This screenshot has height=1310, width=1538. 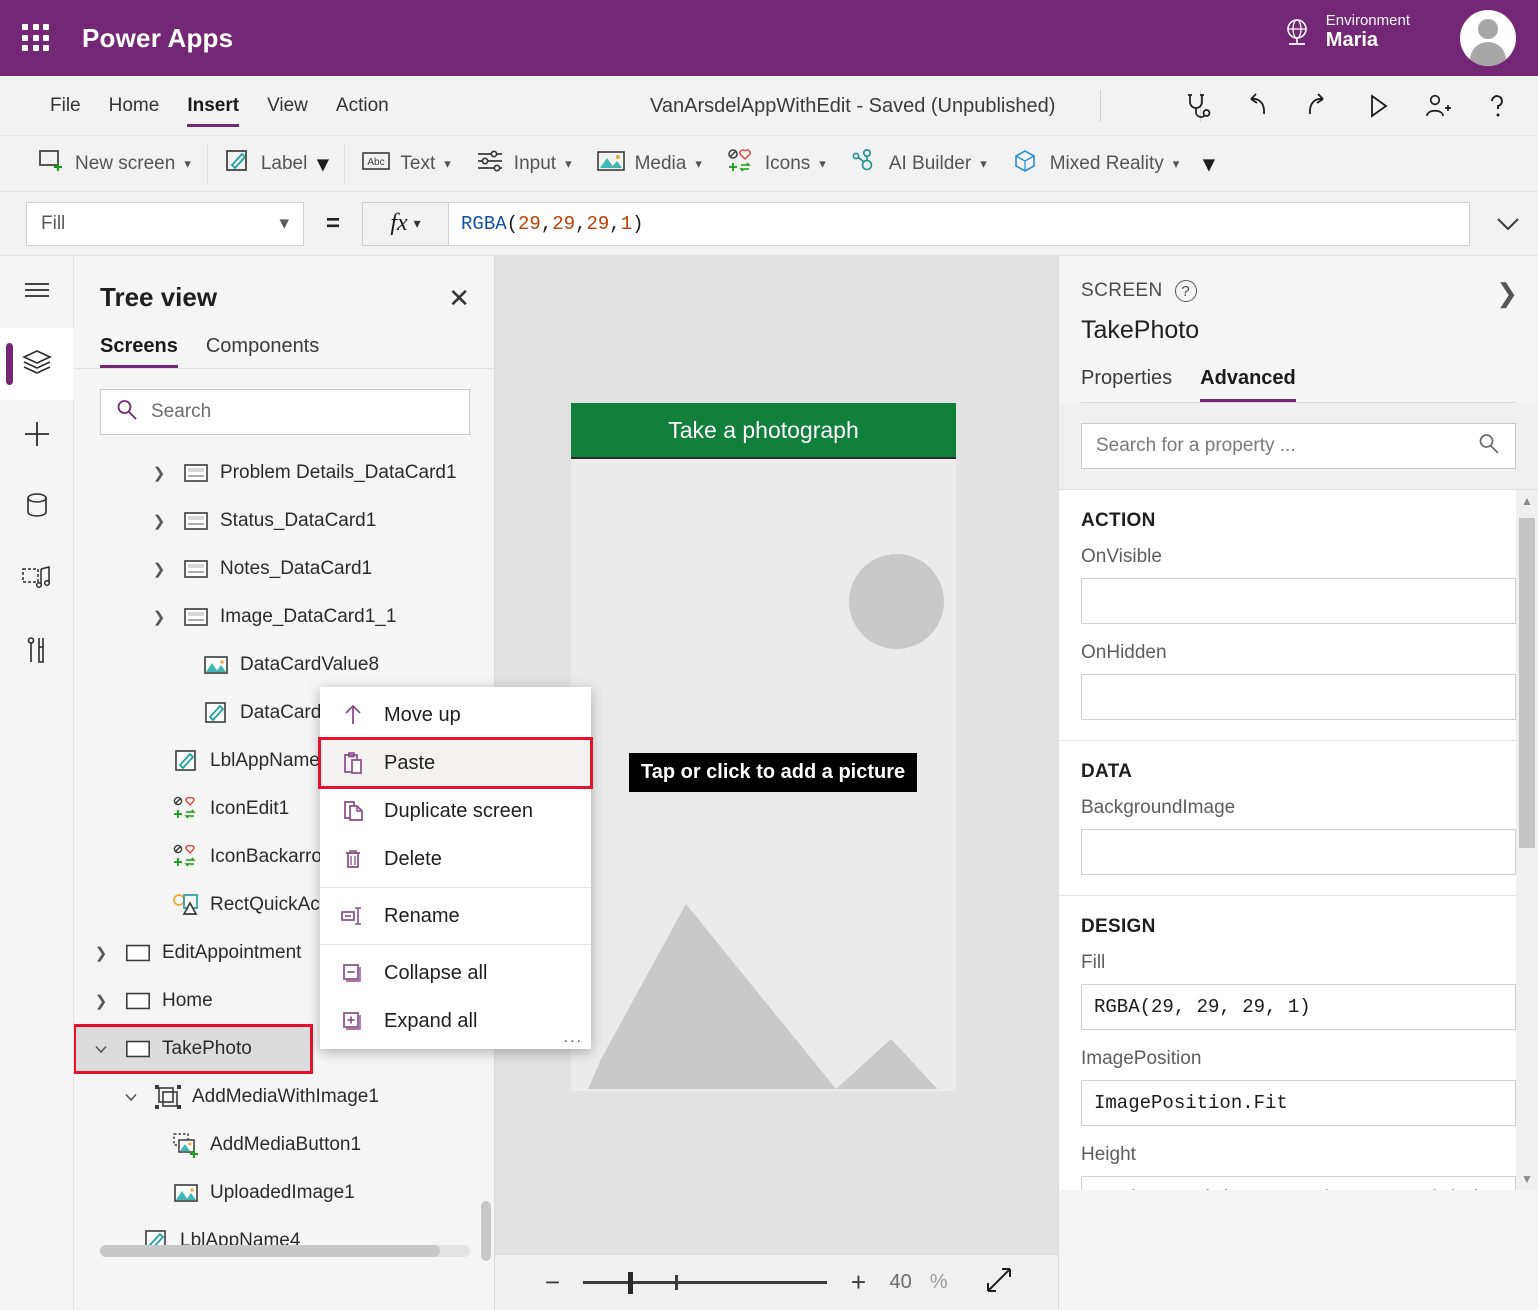 I want to click on tree-horizontal-scrollbar, so click(x=285, y=1251).